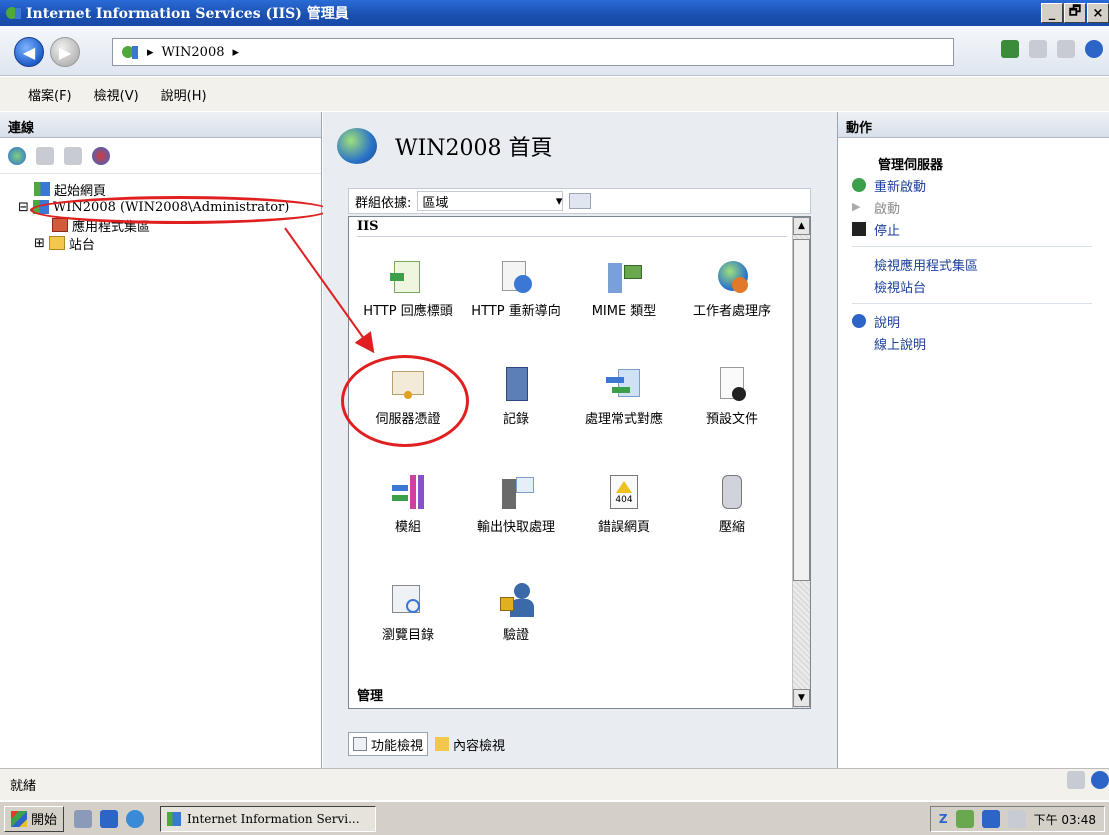 This screenshot has height=835, width=1109. I want to click on feature-http-response-headers: HTTP 回應標頭, so click(408, 287).